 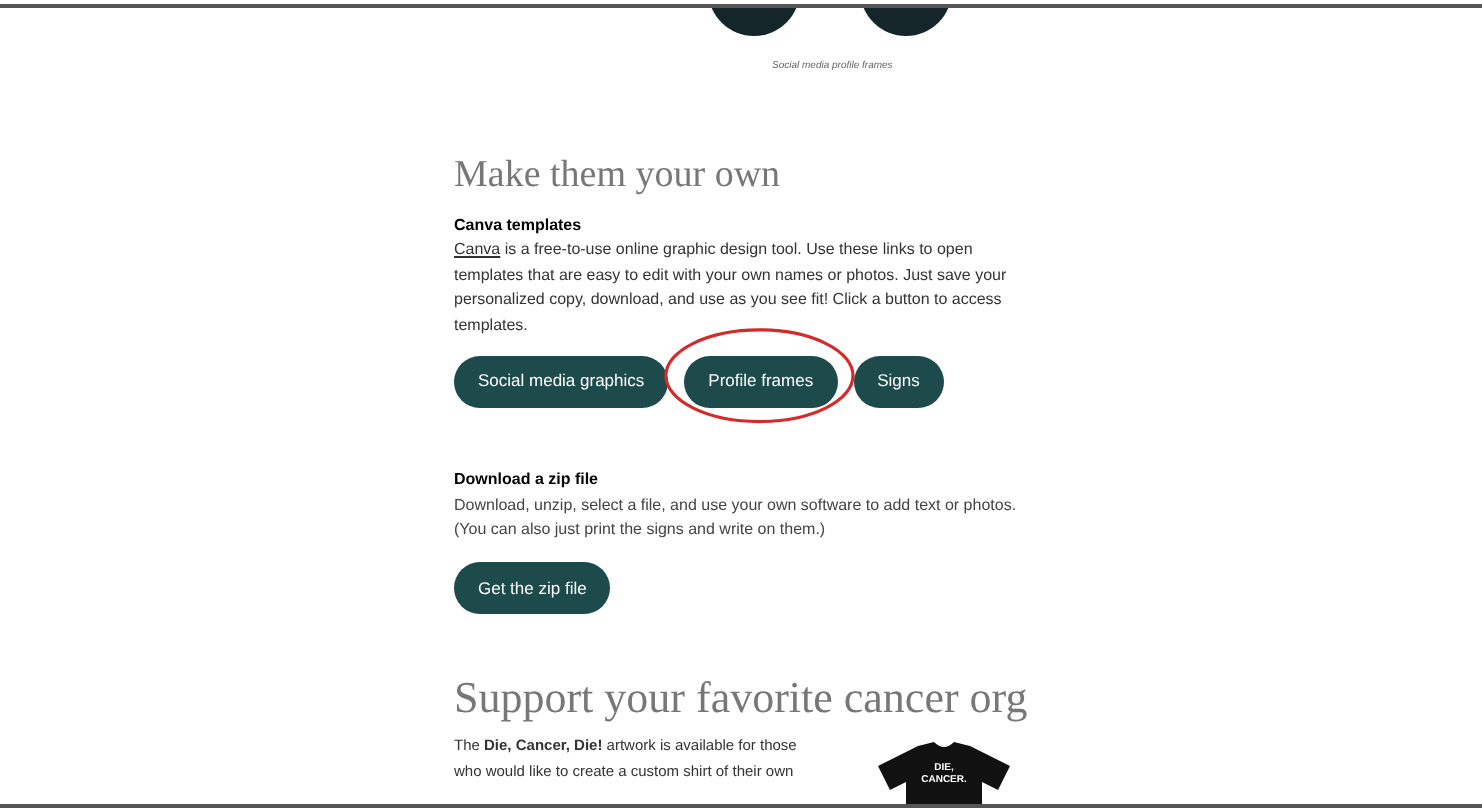 What do you see at coordinates (761, 381) in the screenshot?
I see `template-button: Profile frames` at bounding box center [761, 381].